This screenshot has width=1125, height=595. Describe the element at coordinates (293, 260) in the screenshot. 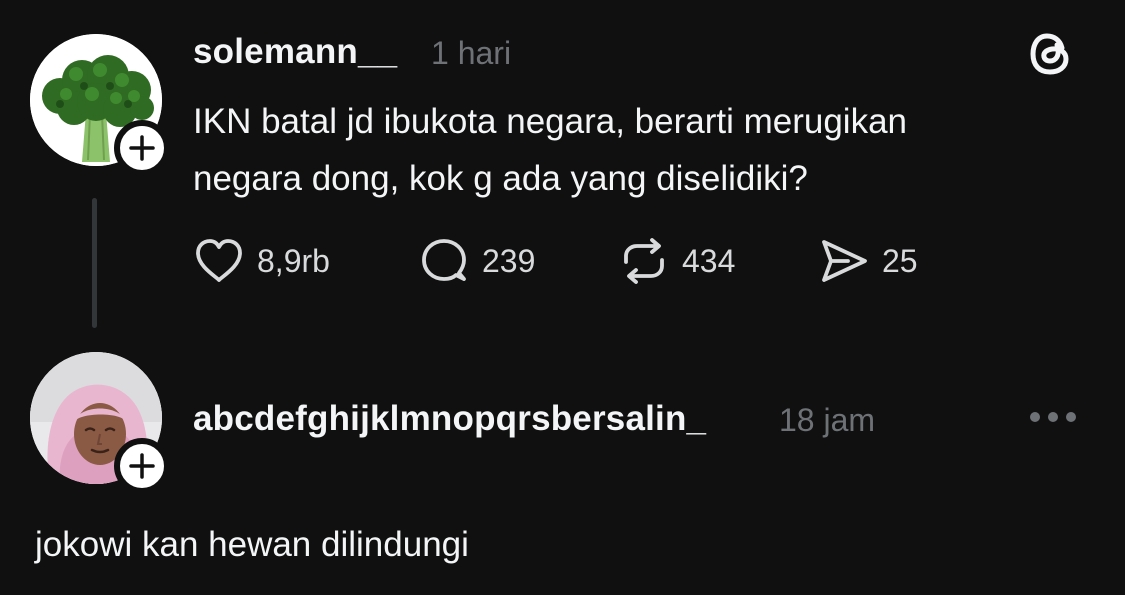

I see `like-count: 8,9rb` at that location.